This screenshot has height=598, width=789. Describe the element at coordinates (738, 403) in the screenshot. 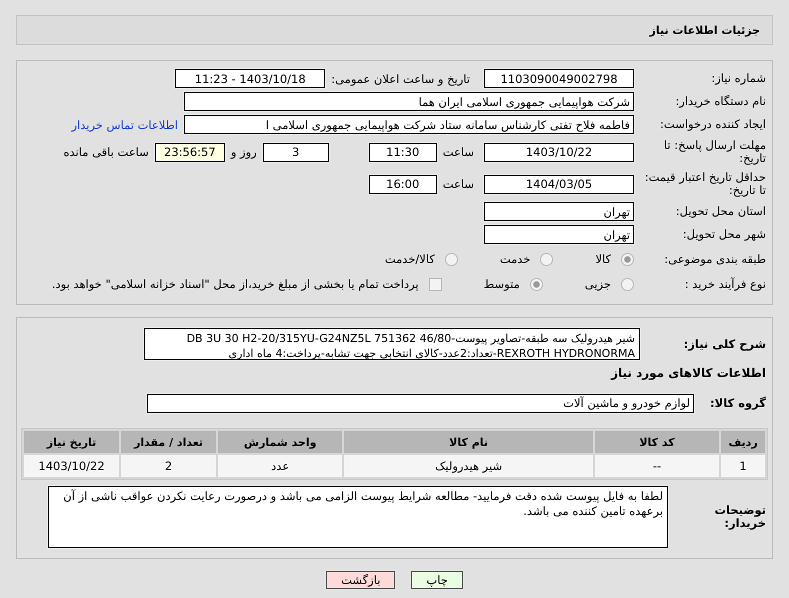

I see `field-label: گروه کالا:` at that location.